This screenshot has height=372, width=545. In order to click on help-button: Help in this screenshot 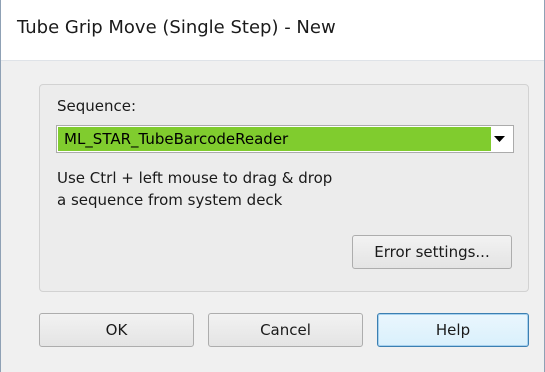, I will do `click(453, 330)`.